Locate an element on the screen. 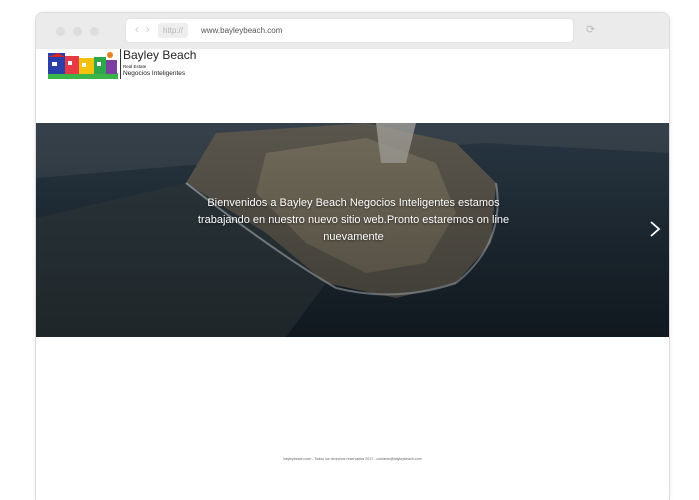  chevron-right-icon: › is located at coordinates (148, 30).